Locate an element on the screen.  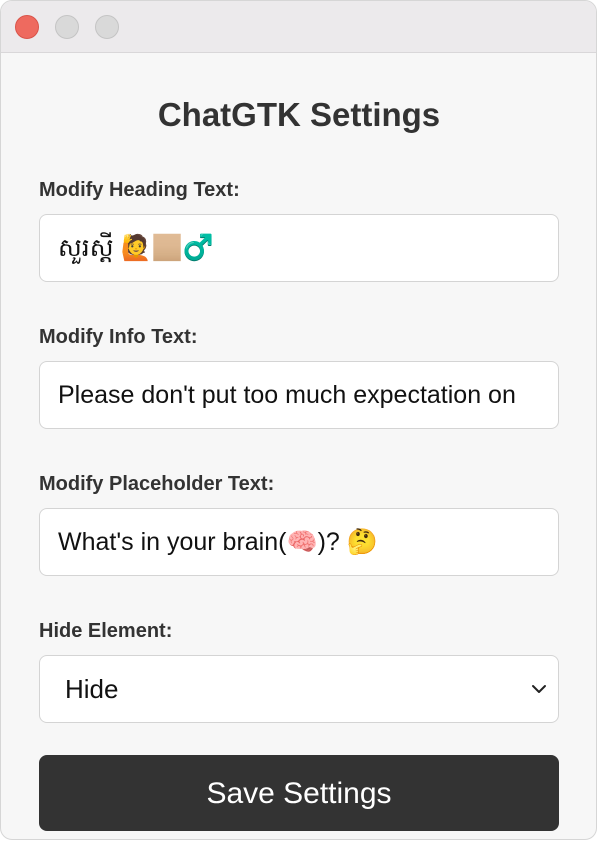
placeholder-text-label: Modify Placeholder Text: is located at coordinates (157, 484).